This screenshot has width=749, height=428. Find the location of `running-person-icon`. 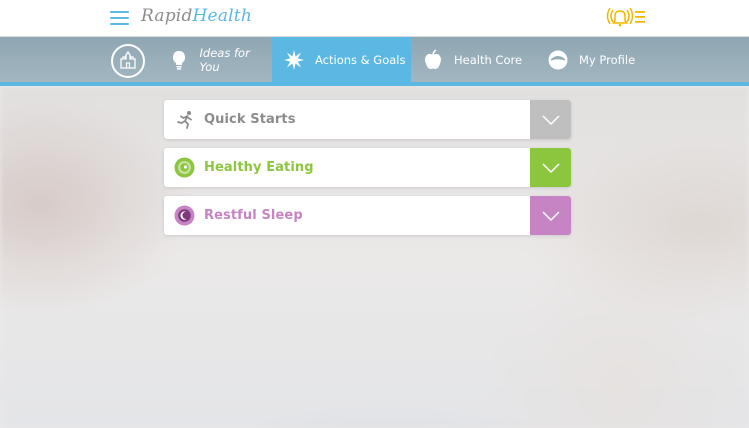

running-person-icon is located at coordinates (184, 119).